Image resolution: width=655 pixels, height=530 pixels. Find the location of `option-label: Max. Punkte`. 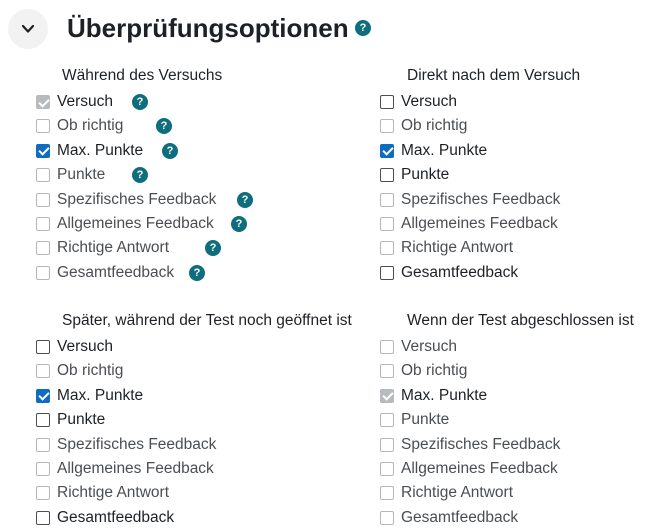

option-label: Max. Punkte is located at coordinates (444, 395).